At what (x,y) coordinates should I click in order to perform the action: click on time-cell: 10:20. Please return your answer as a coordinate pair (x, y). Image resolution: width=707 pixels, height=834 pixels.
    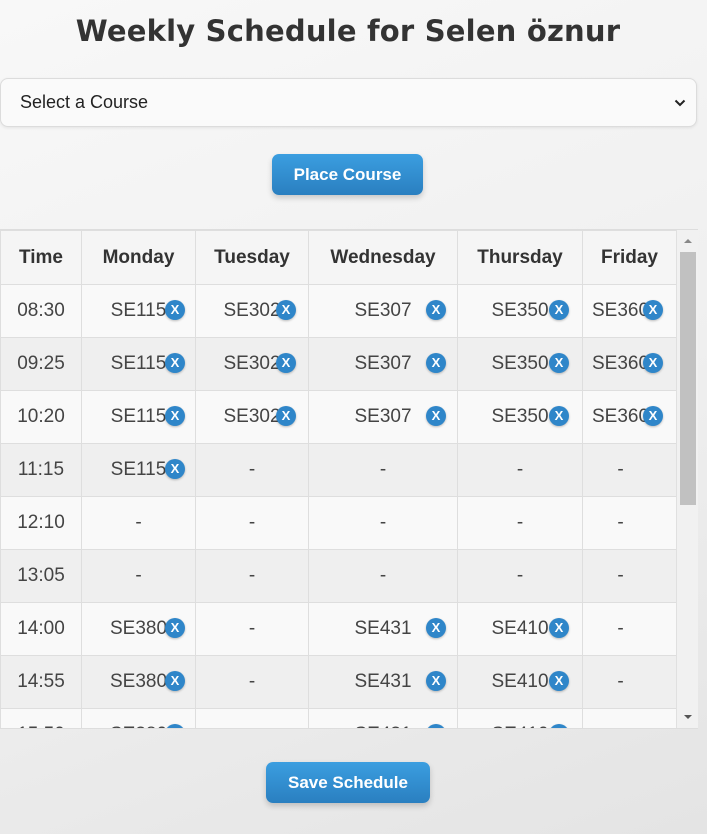
    Looking at the image, I should click on (41, 417).